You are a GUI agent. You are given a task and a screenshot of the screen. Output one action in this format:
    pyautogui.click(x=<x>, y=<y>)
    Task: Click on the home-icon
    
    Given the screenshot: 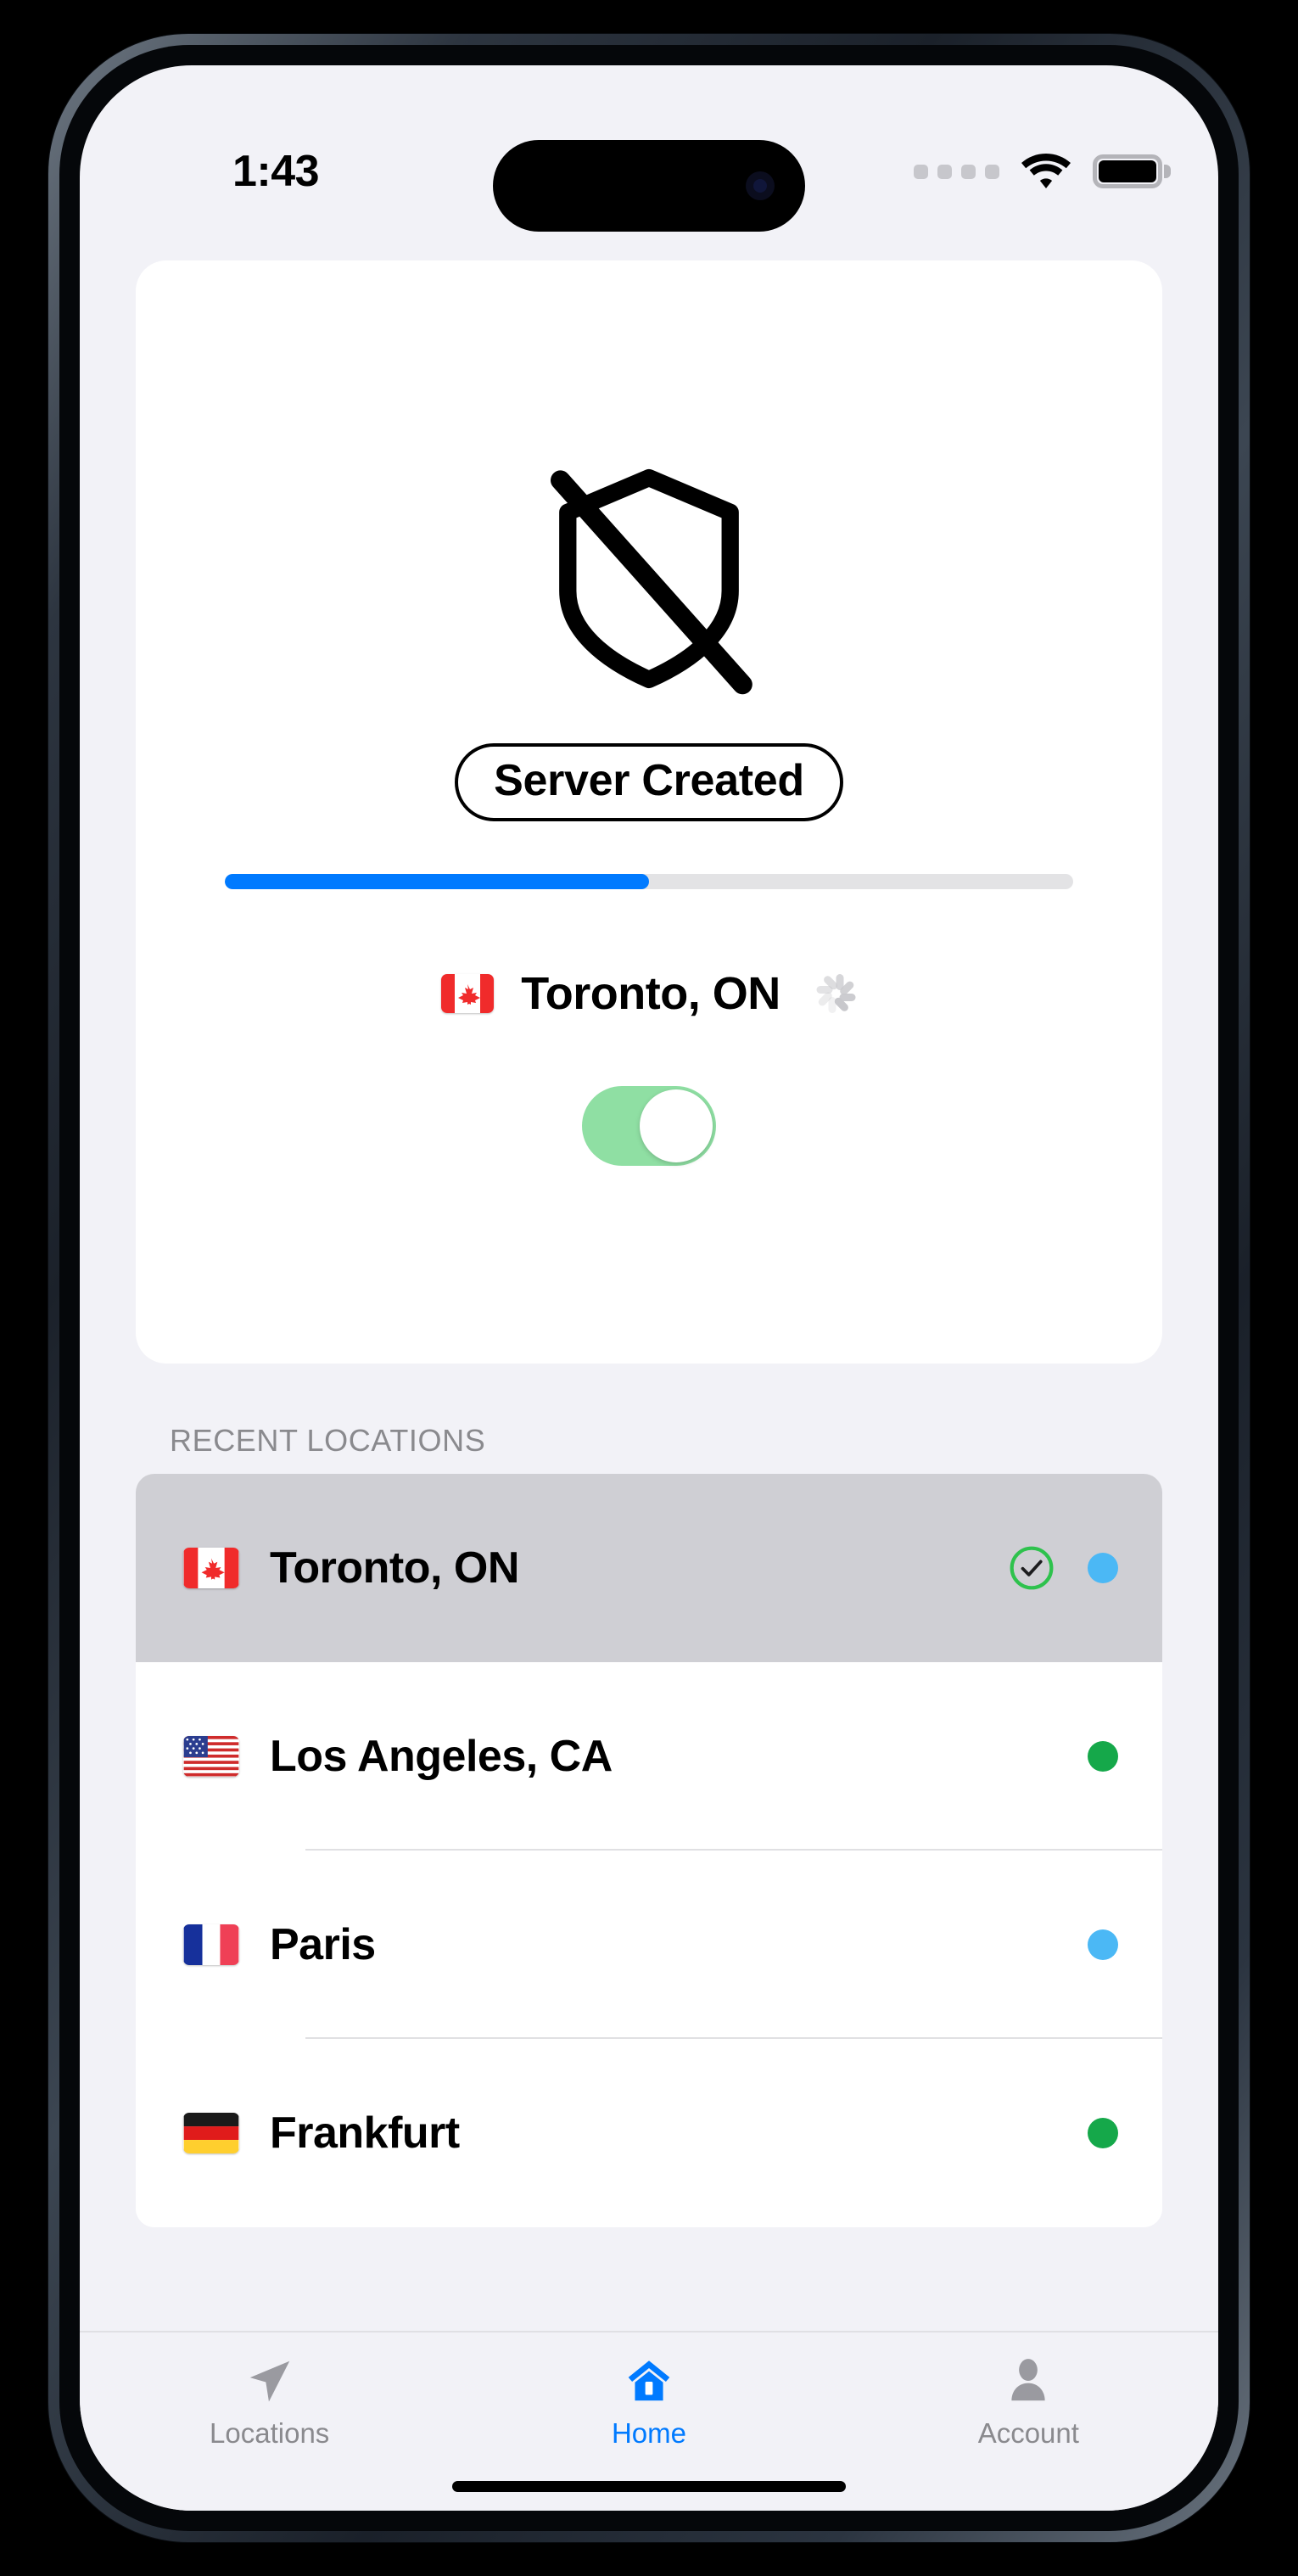 What is the action you would take?
    pyautogui.click(x=649, y=2381)
    